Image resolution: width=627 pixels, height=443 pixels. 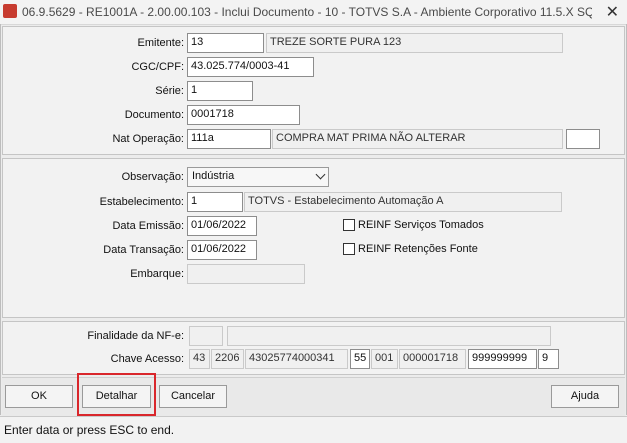 What do you see at coordinates (229, 139) in the screenshot?
I see `natop-code-field: 111a` at bounding box center [229, 139].